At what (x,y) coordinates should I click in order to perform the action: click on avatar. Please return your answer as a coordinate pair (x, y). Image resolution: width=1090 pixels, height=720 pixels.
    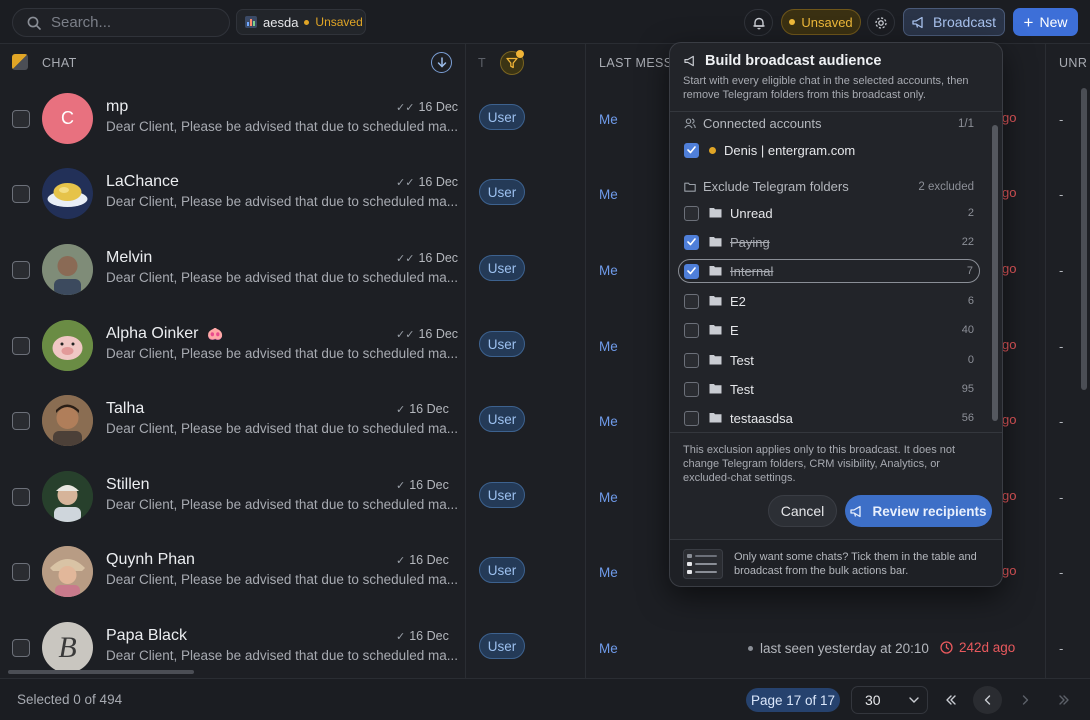
    Looking at the image, I should click on (67, 420).